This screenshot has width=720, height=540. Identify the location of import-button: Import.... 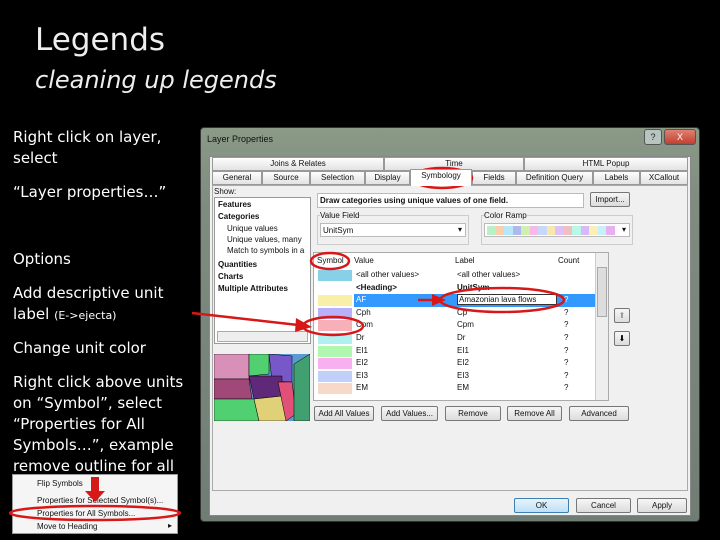
(610, 199).